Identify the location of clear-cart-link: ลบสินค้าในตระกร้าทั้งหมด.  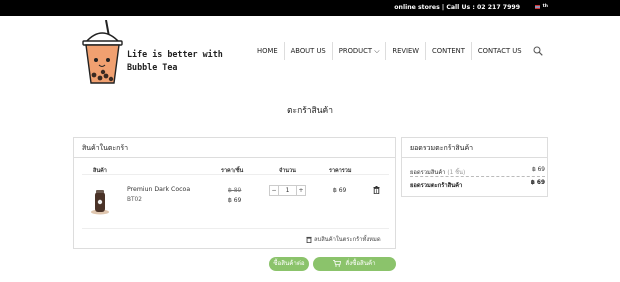
(343, 239).